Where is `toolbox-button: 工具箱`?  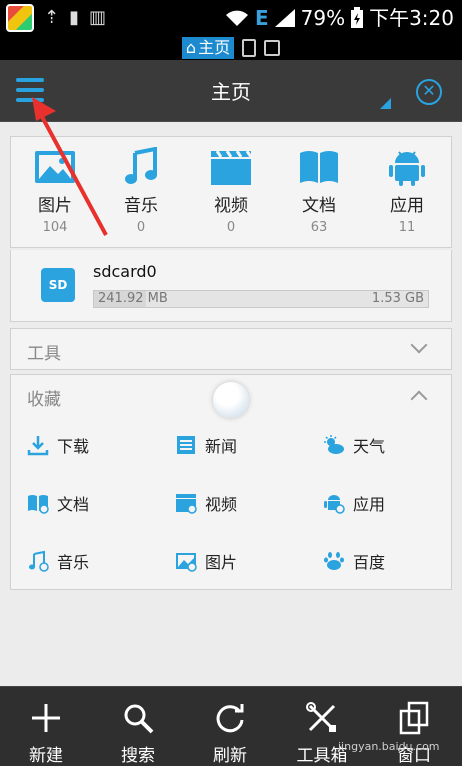 toolbox-button: 工具箱 is located at coordinates (322, 726).